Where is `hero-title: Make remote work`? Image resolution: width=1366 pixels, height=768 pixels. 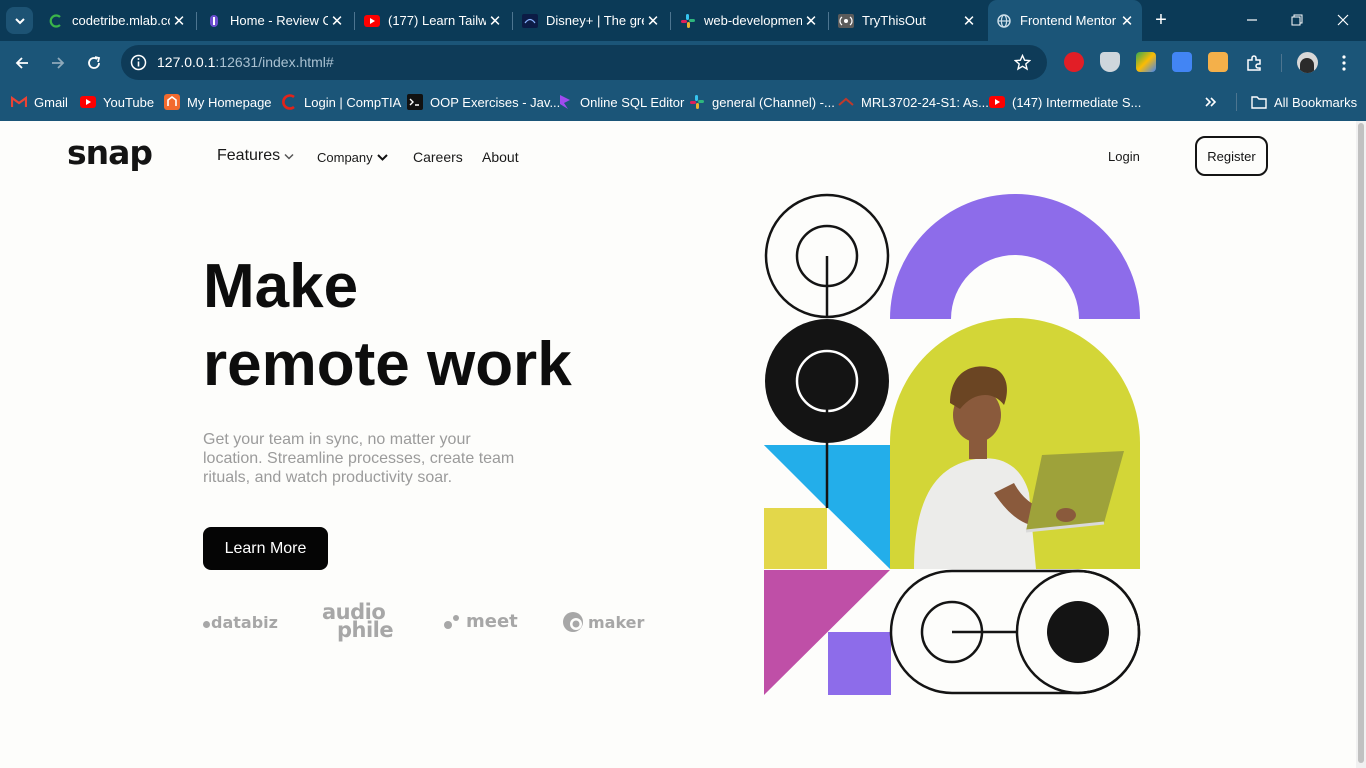
hero-title: Make remote work is located at coordinates (433, 326).